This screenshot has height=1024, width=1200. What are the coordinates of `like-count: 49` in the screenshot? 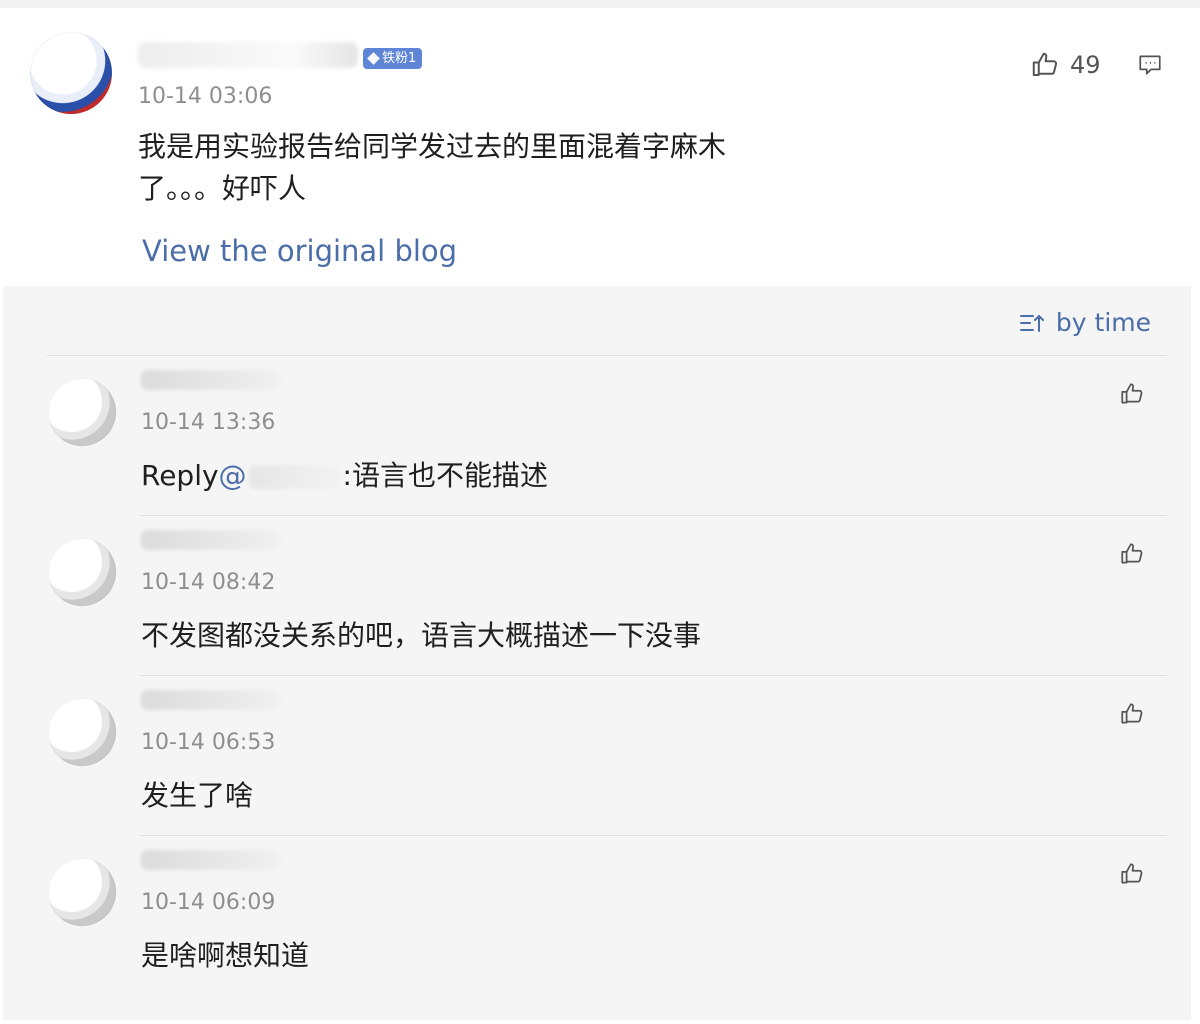 It's located at (1085, 65).